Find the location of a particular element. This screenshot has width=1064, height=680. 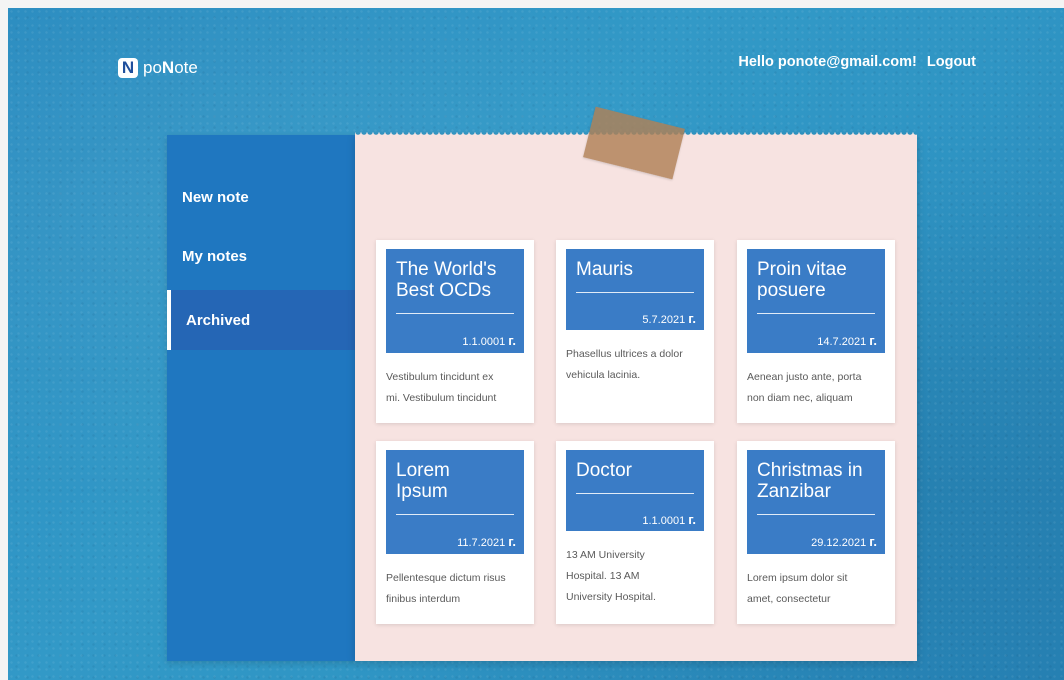

sidebar-item-my-notes: My notes is located at coordinates (261, 256).